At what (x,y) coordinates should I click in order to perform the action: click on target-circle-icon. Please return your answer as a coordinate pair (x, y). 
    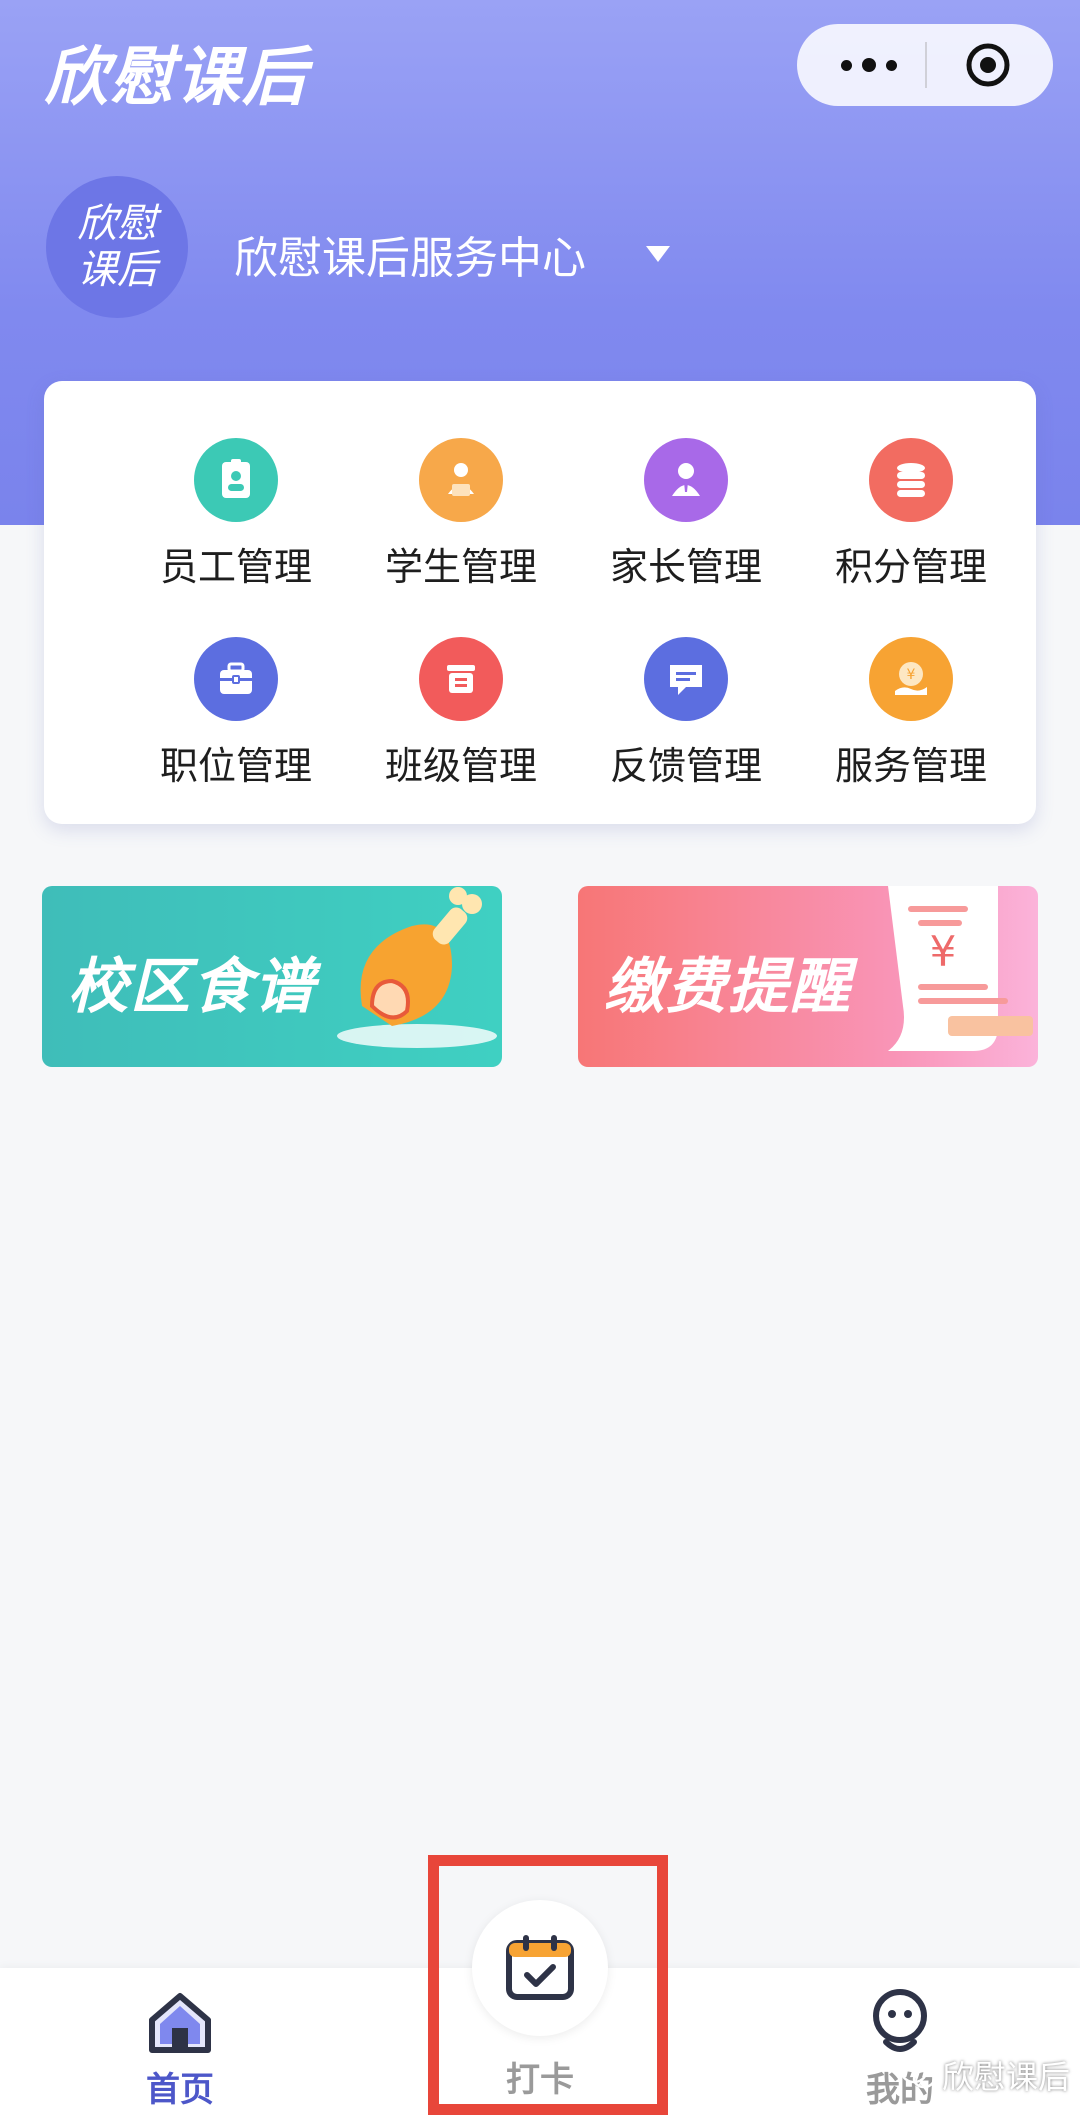
    Looking at the image, I should click on (988, 65).